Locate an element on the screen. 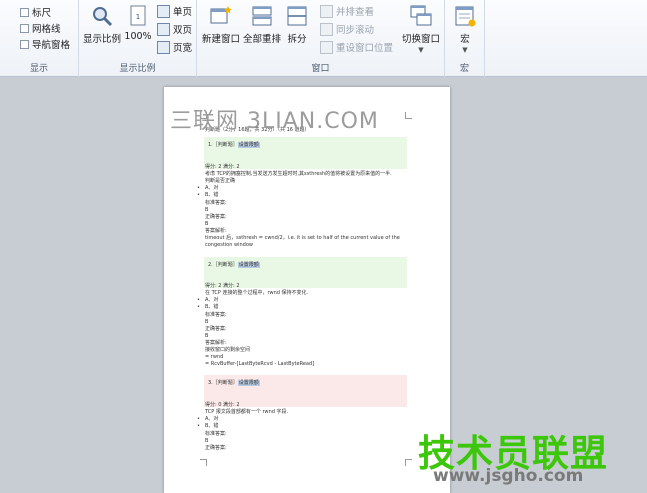 This screenshot has width=647, height=493. question-1-answer: 正确答案: is located at coordinates (216, 217).